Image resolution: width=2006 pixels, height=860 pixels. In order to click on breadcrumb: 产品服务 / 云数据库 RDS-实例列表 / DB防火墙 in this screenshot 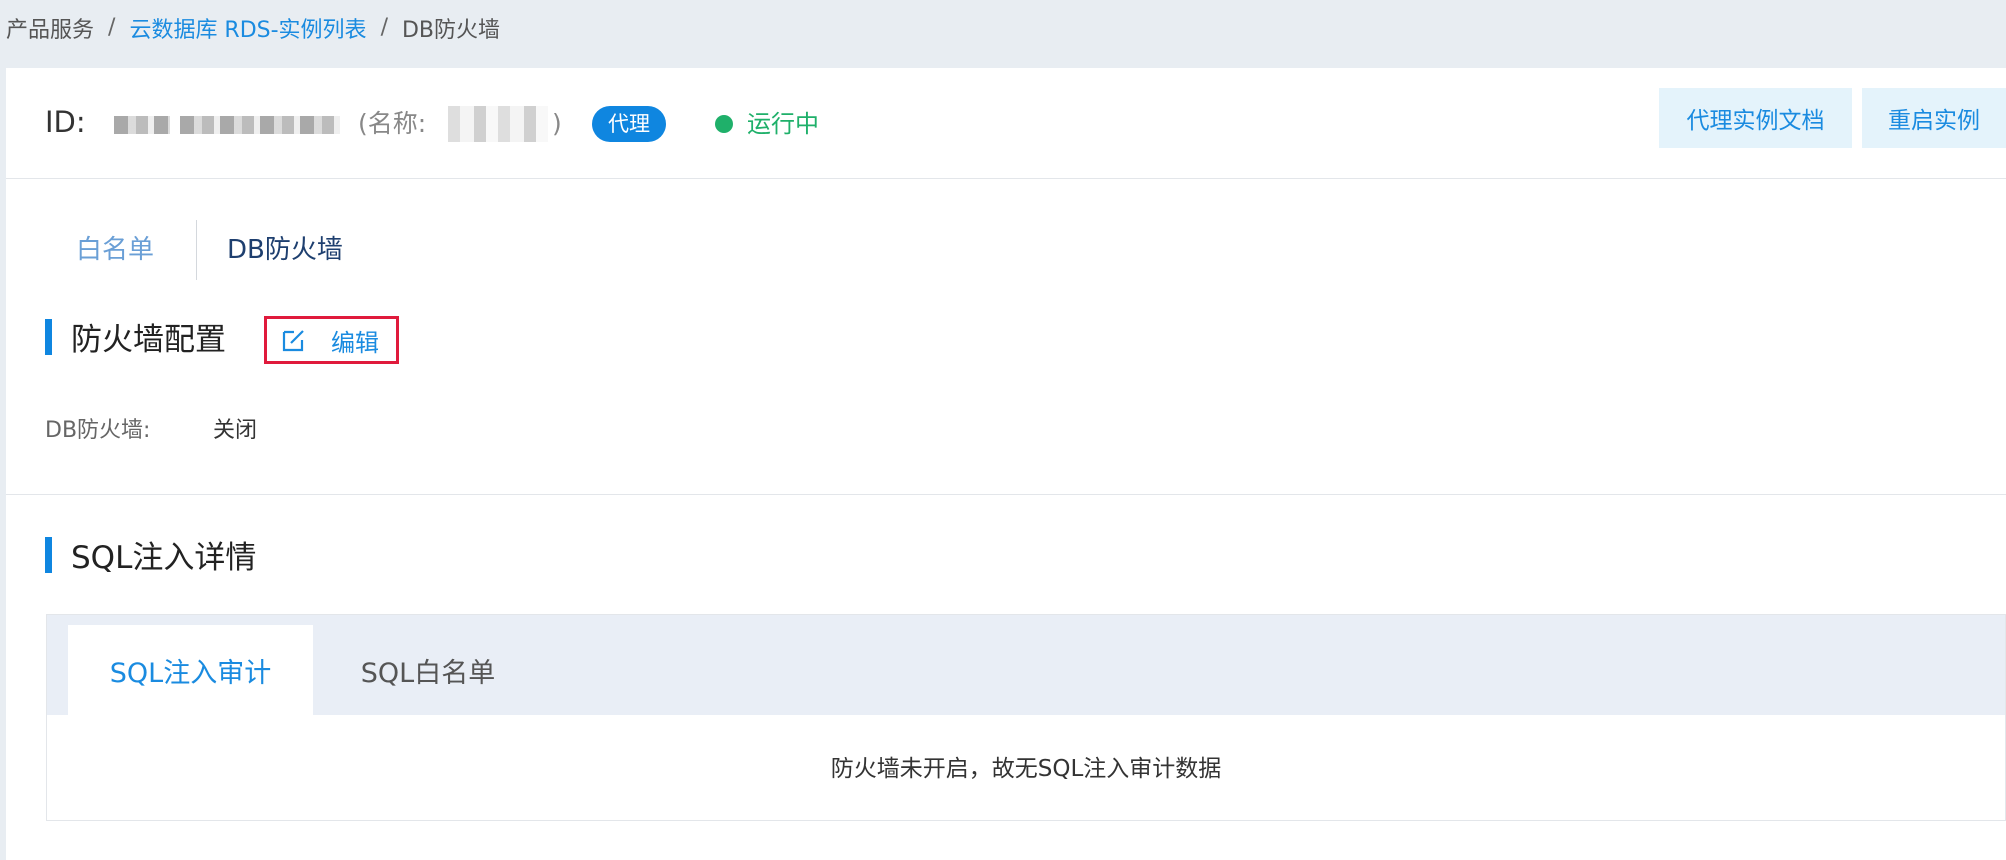, I will do `click(253, 27)`.